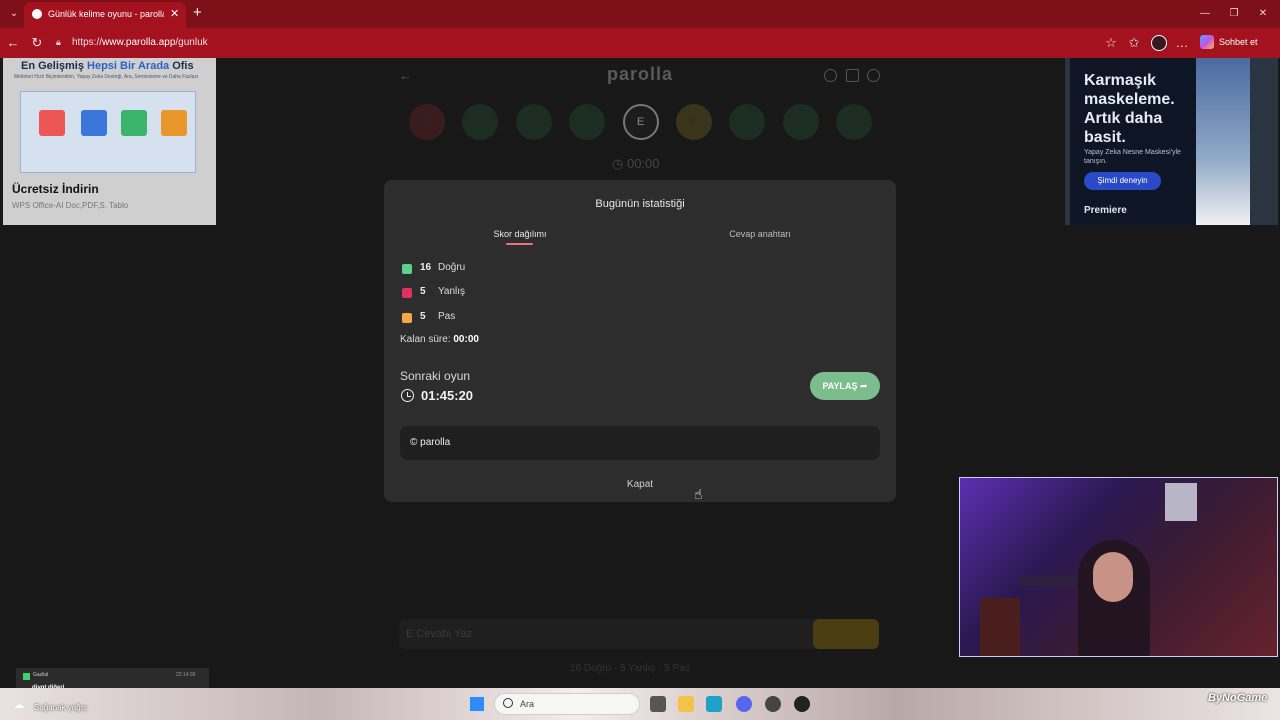  Describe the element at coordinates (640, 122) in the screenshot. I see `letter-circle-E: E` at that location.